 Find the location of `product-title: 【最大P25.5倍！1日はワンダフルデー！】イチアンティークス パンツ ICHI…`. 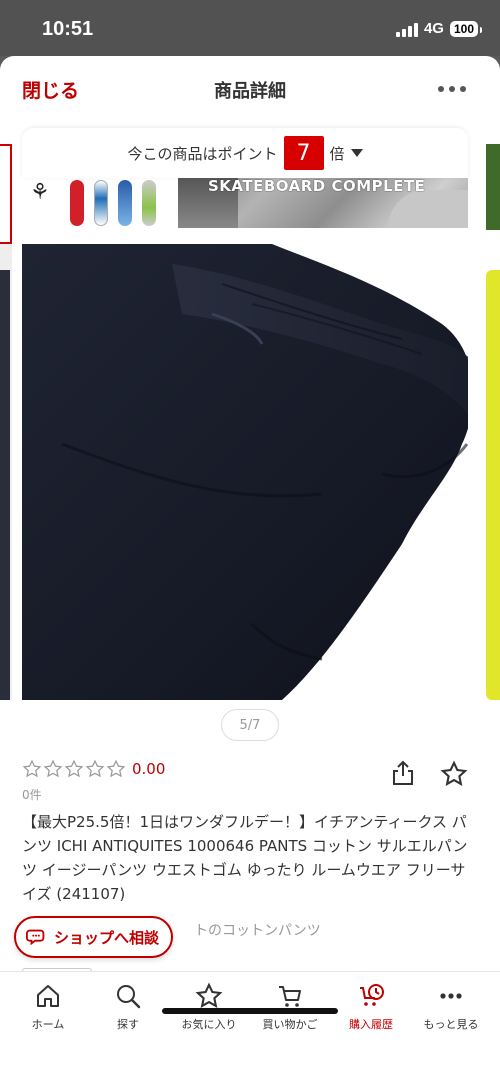

product-title: 【最大P25.5倍！1日はワンダフルデー！】イチアンティークス パンツ ICHI… is located at coordinates (245, 858).